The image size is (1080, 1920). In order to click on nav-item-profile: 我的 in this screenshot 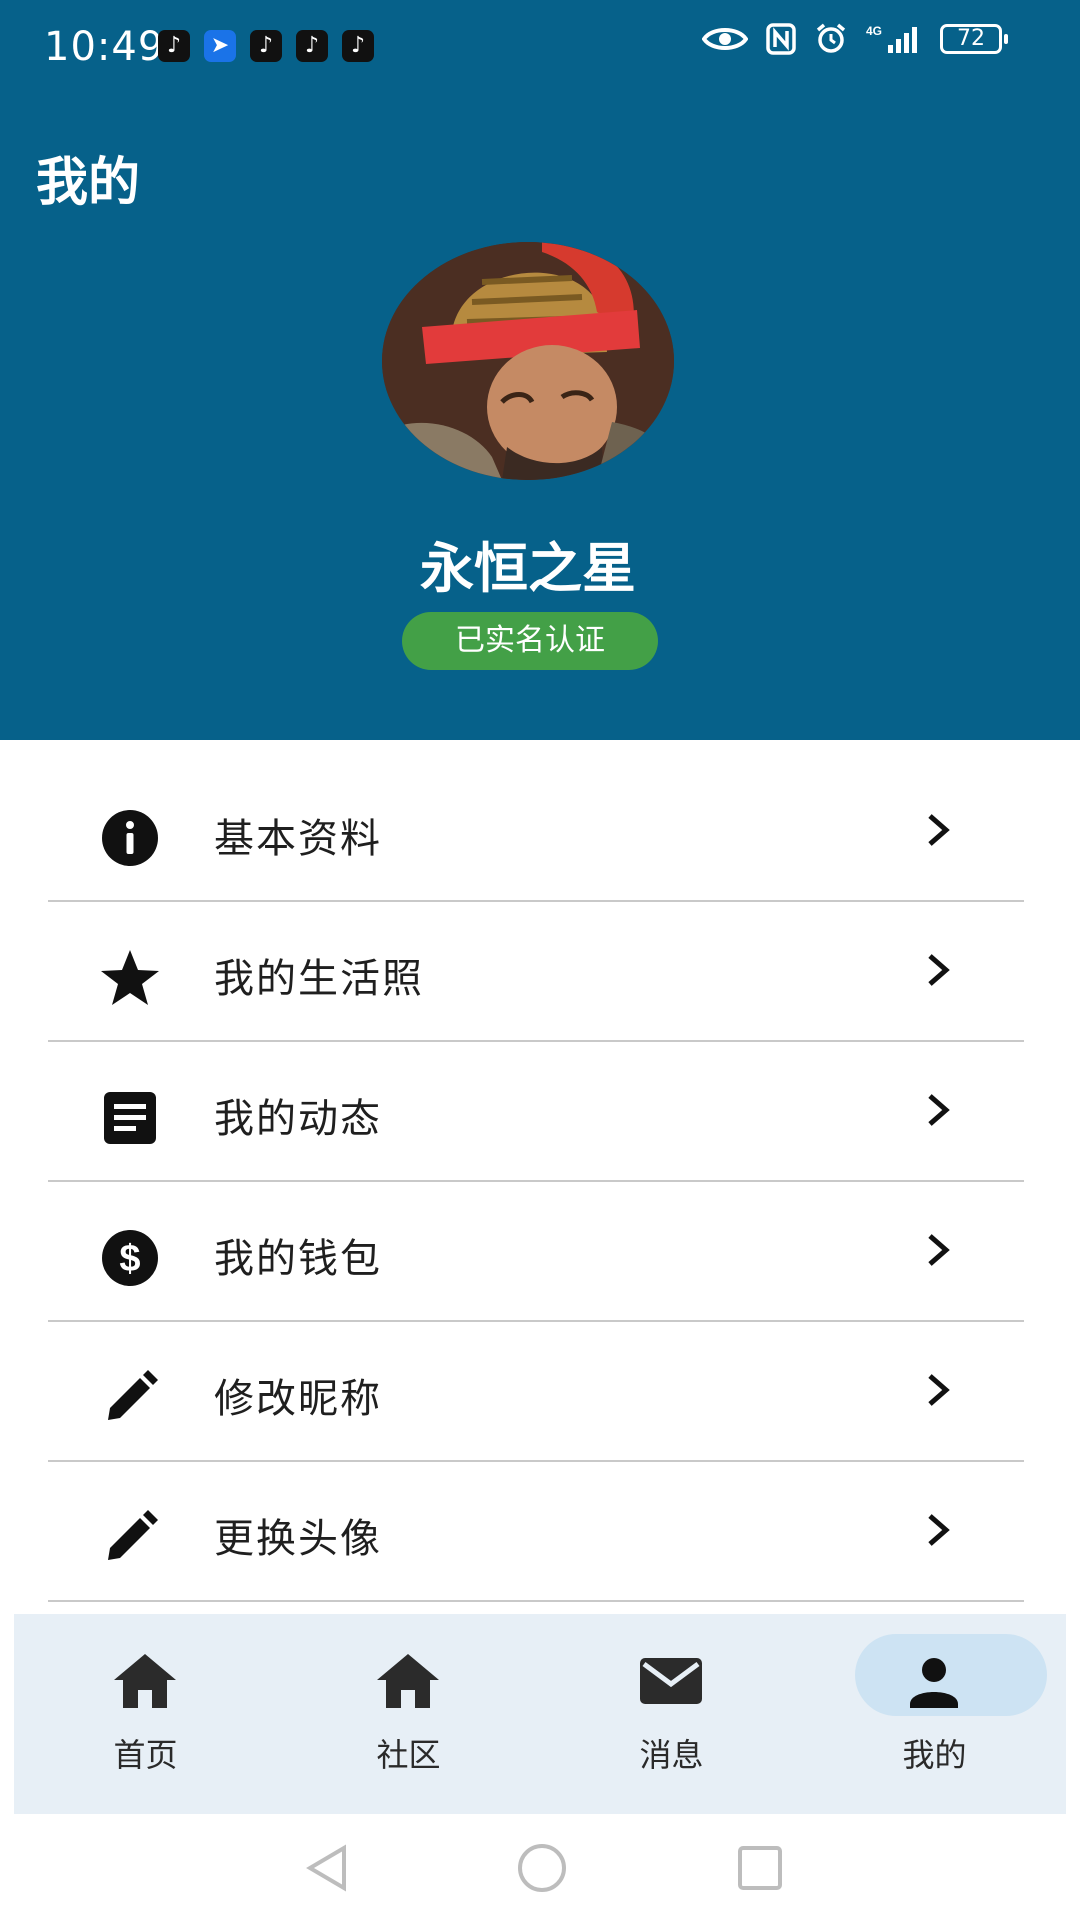, I will do `click(934, 1714)`.